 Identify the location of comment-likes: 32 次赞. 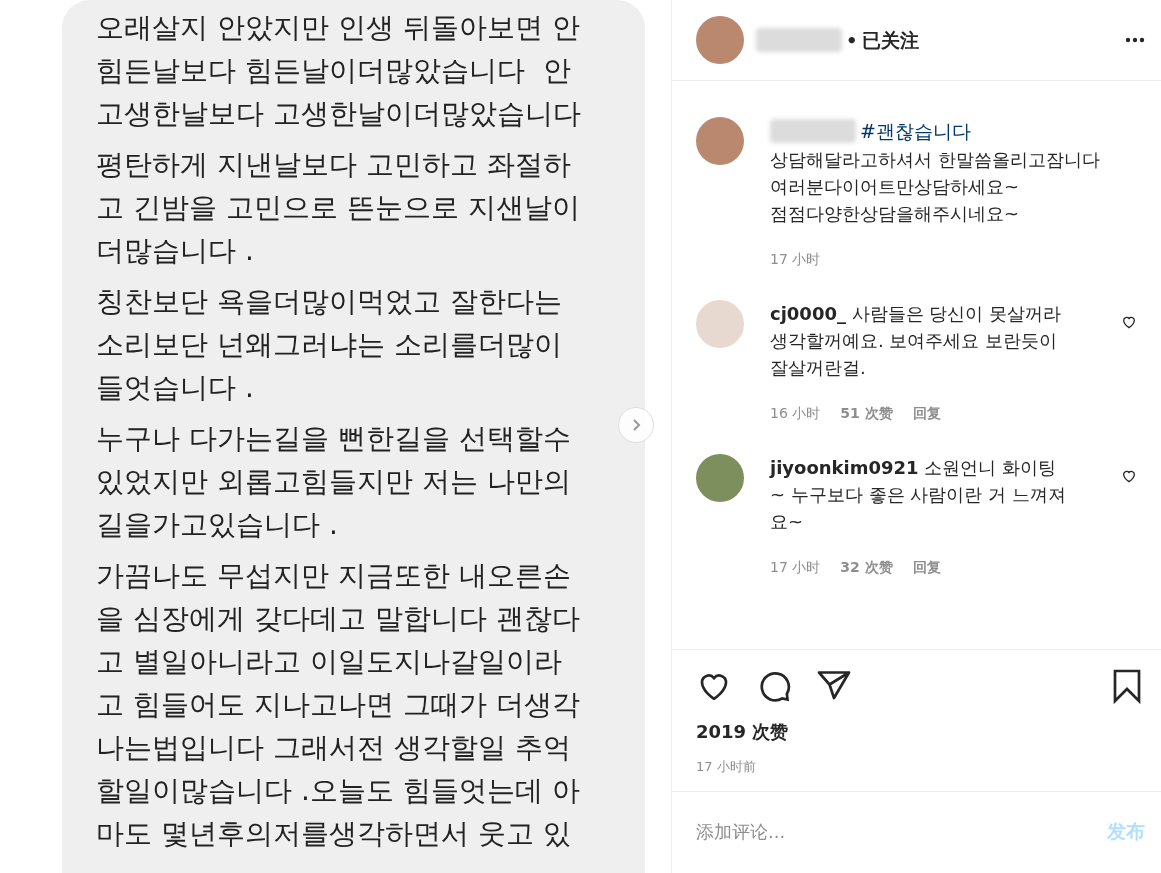
(866, 567).